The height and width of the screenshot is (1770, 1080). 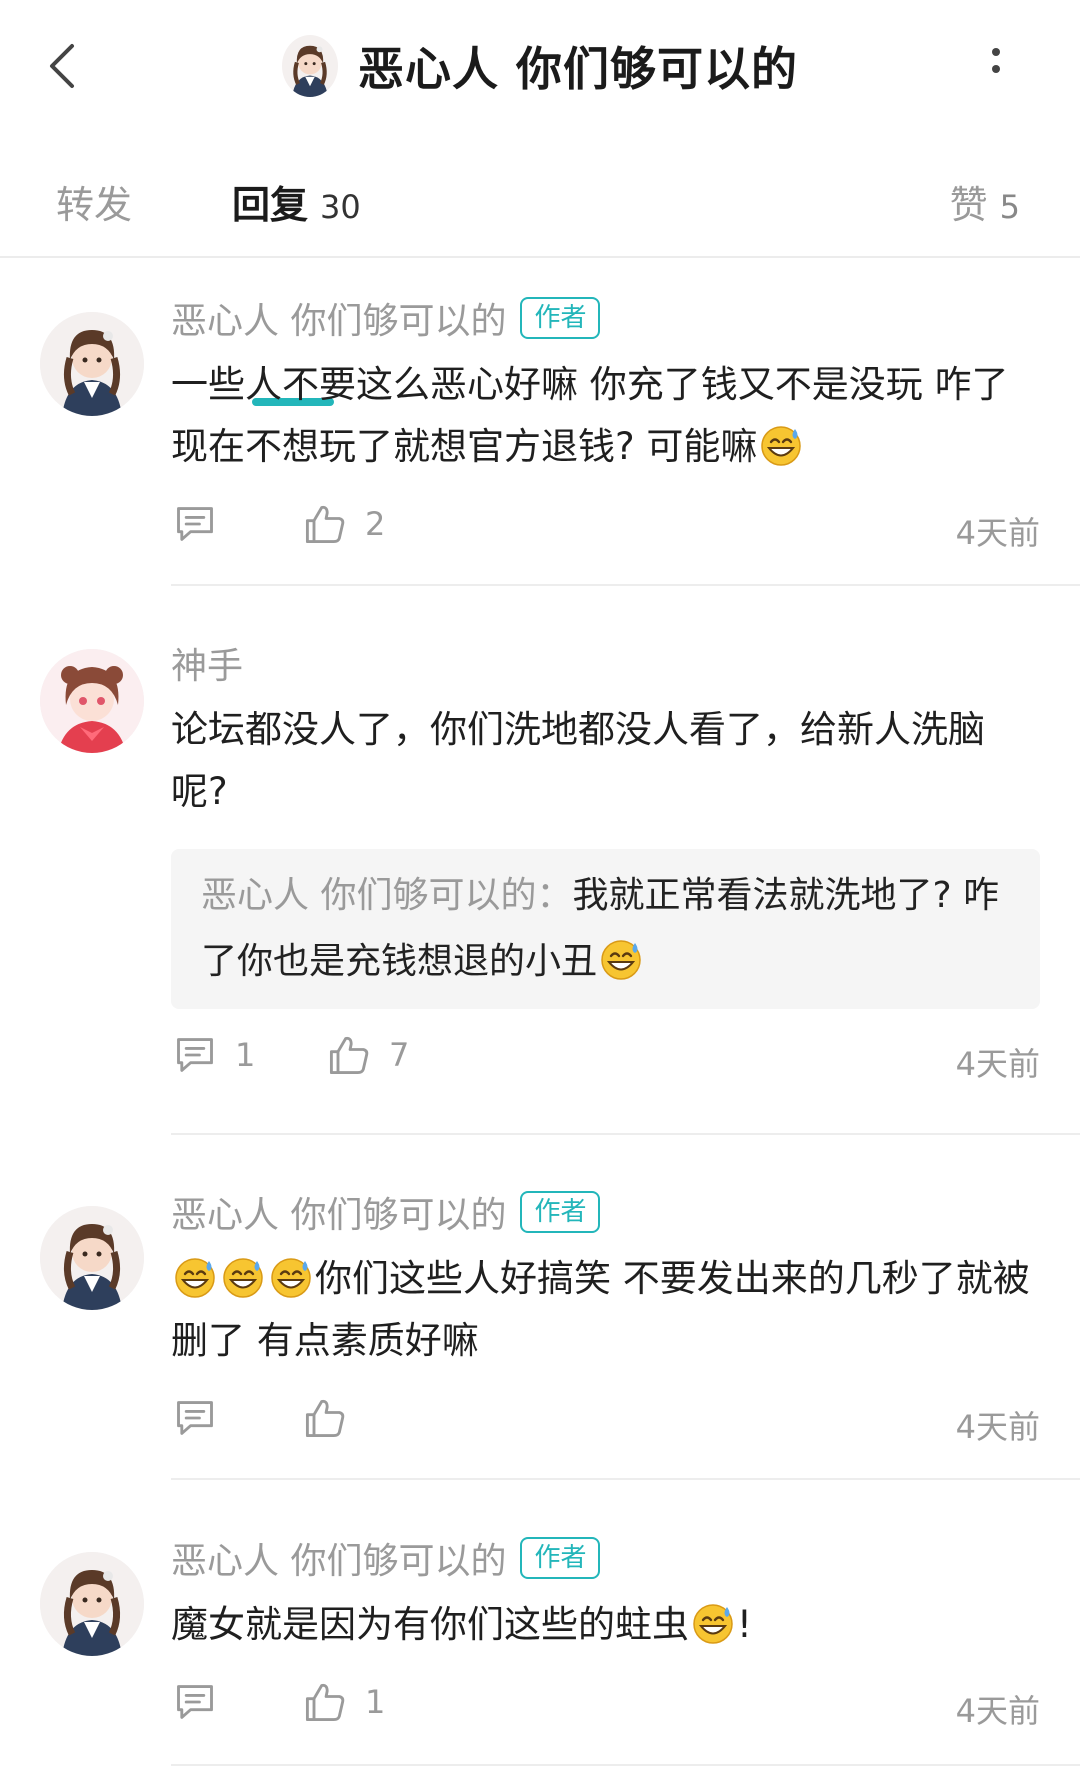 What do you see at coordinates (578, 760) in the screenshot?
I see `comment-text: 论坛都没人了，你们洗地都没人看了，给新人洗脑呢?` at bounding box center [578, 760].